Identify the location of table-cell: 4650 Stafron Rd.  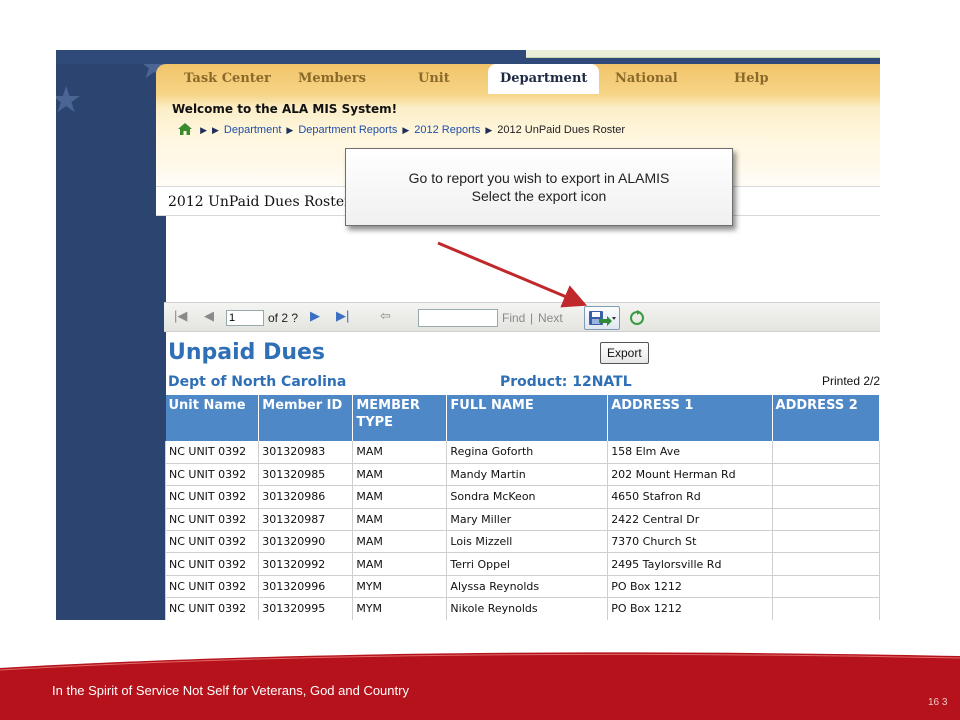
(690, 497).